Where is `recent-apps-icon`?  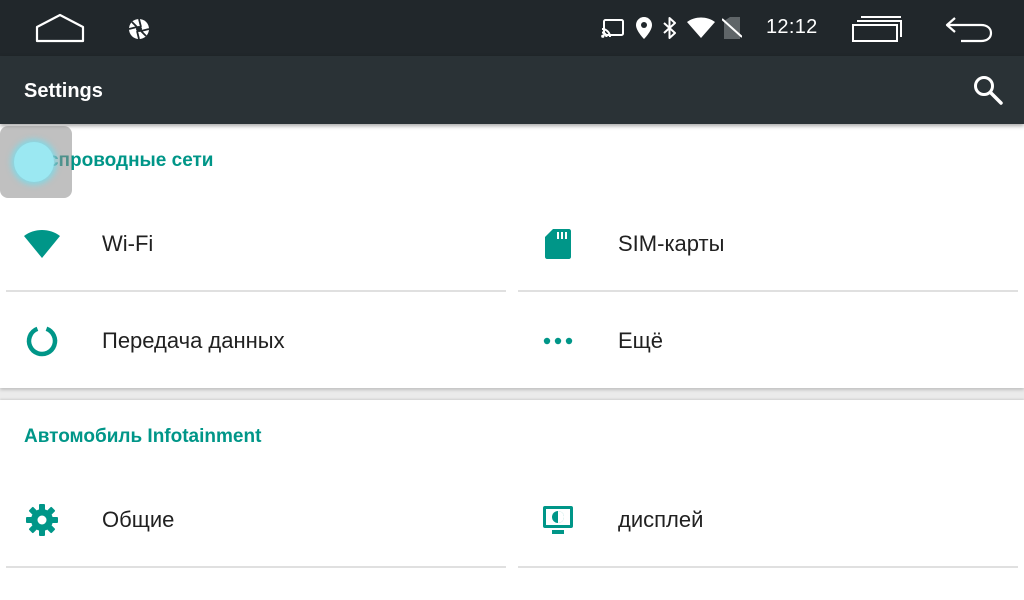
recent-apps-icon is located at coordinates (876, 29).